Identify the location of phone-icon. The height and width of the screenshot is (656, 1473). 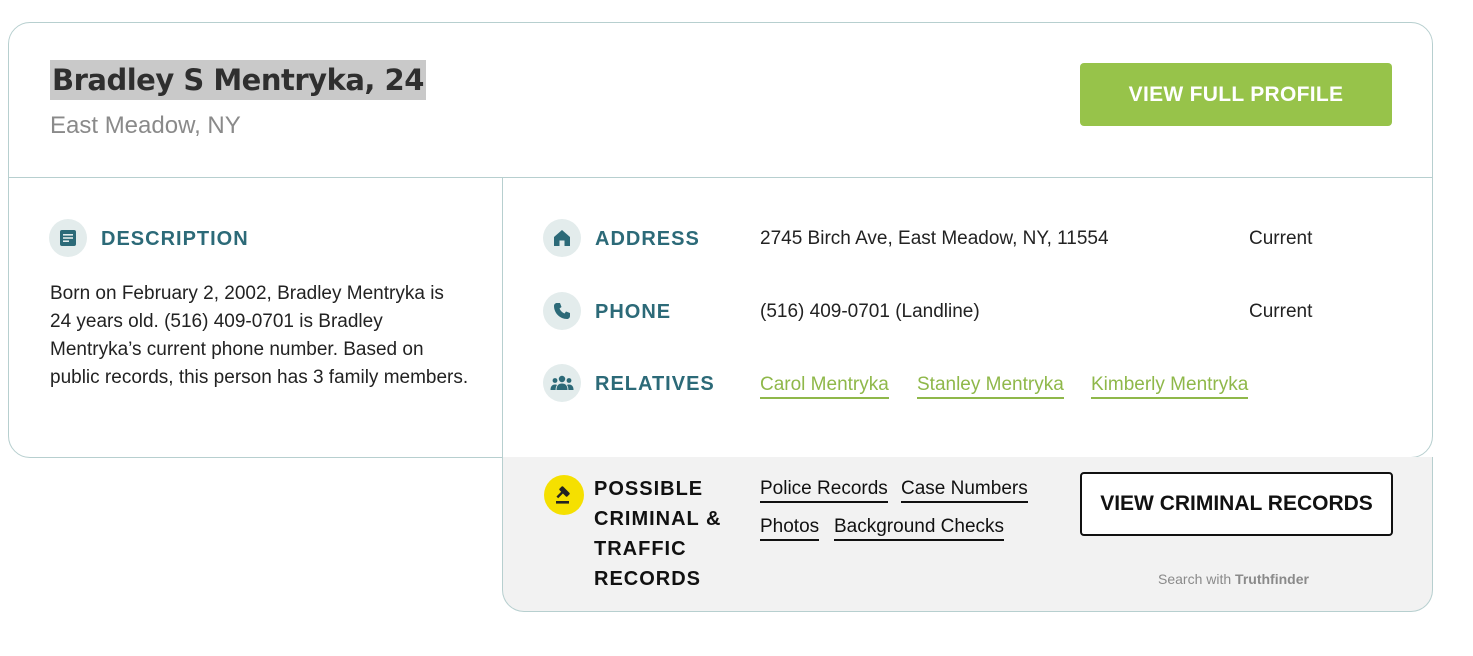
(562, 311).